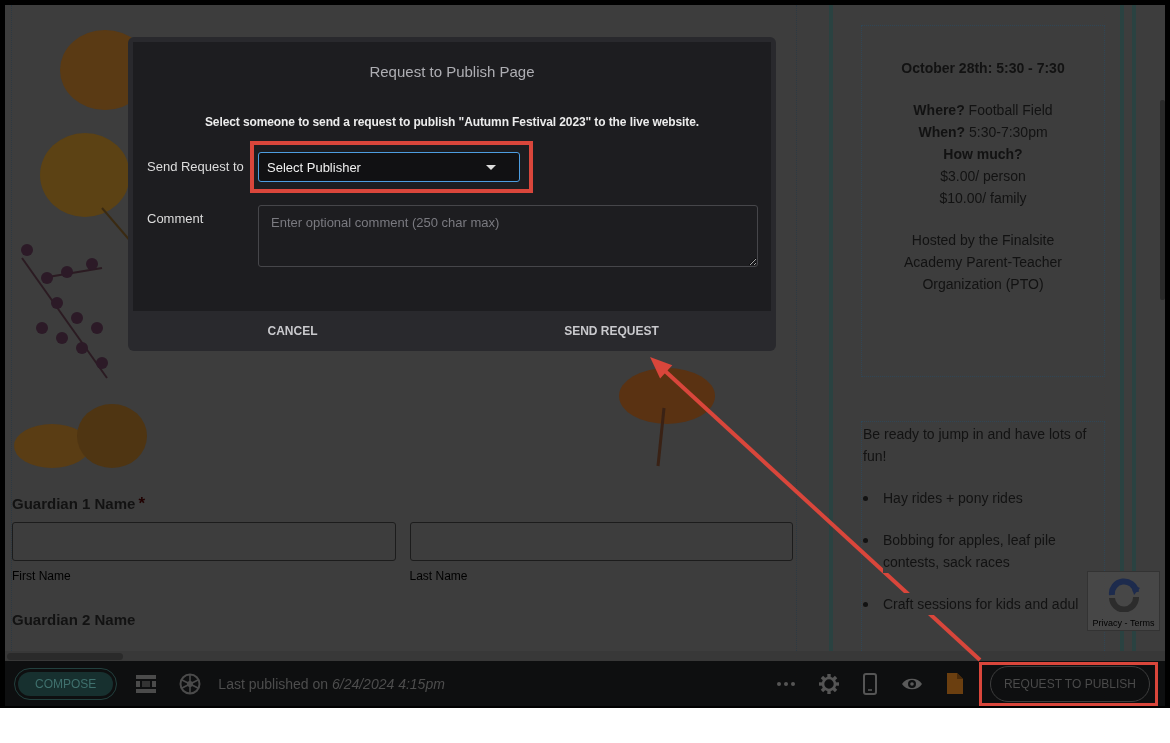 The width and height of the screenshot is (1170, 743). What do you see at coordinates (828, 683) in the screenshot?
I see `settings-icon` at bounding box center [828, 683].